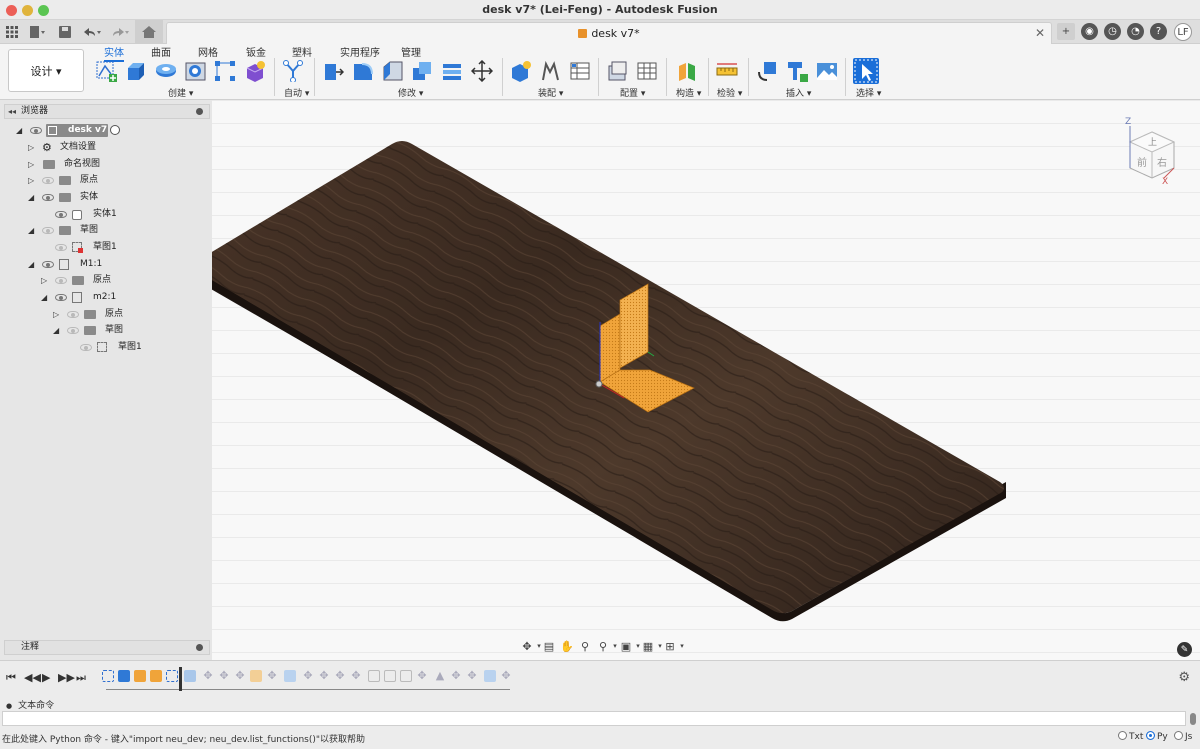  Describe the element at coordinates (120, 32) in the screenshot. I see `redo-icon` at that location.